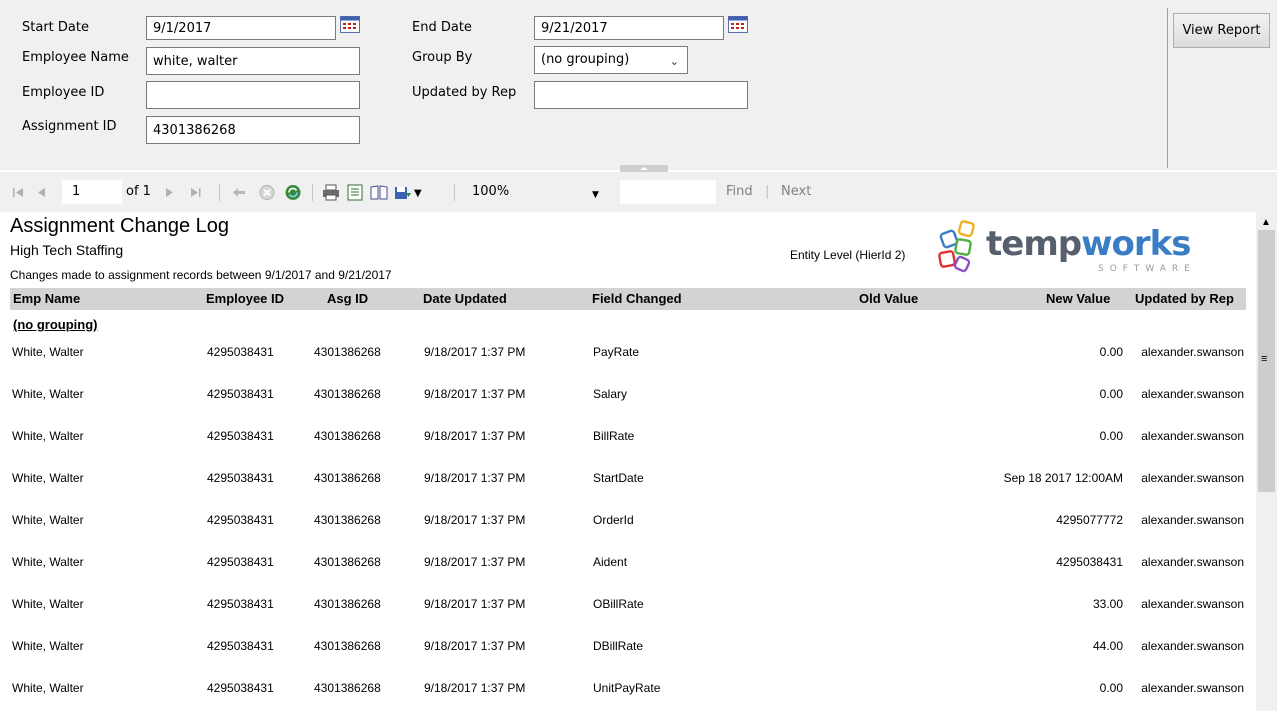 The height and width of the screenshot is (711, 1277). Describe the element at coordinates (245, 298) in the screenshot. I see `col-employee-id: Employee ID` at that location.